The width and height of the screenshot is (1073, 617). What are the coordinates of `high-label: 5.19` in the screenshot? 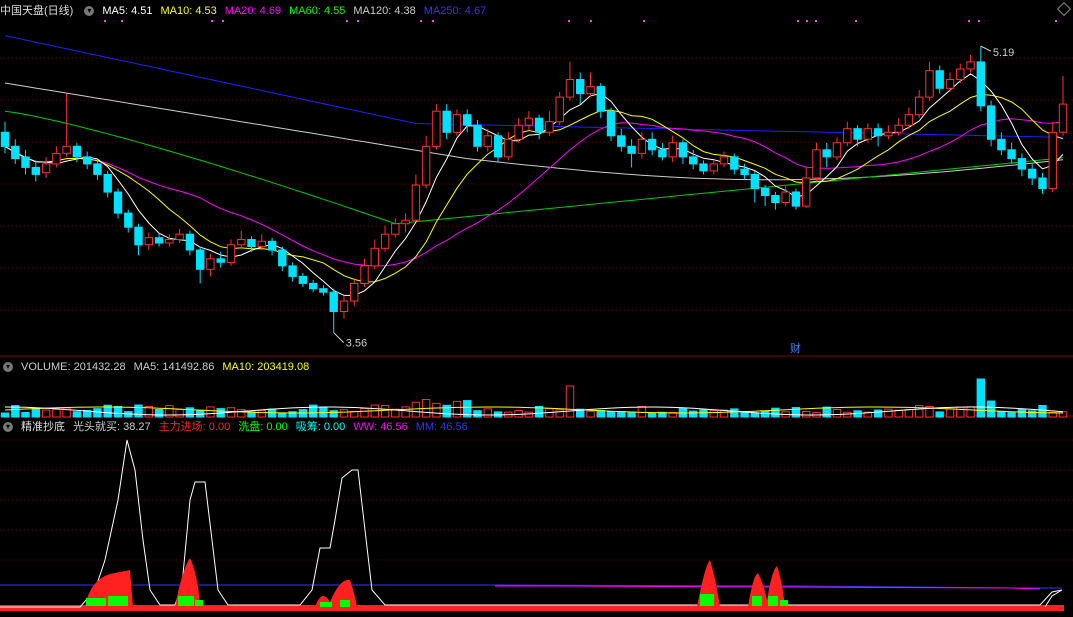 It's located at (1003, 53).